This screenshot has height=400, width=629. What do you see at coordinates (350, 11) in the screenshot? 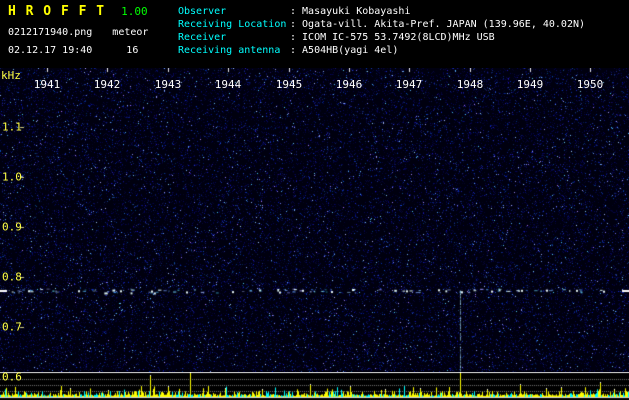
I see `info-value: : Masayuki Kobayashi` at bounding box center [350, 11].